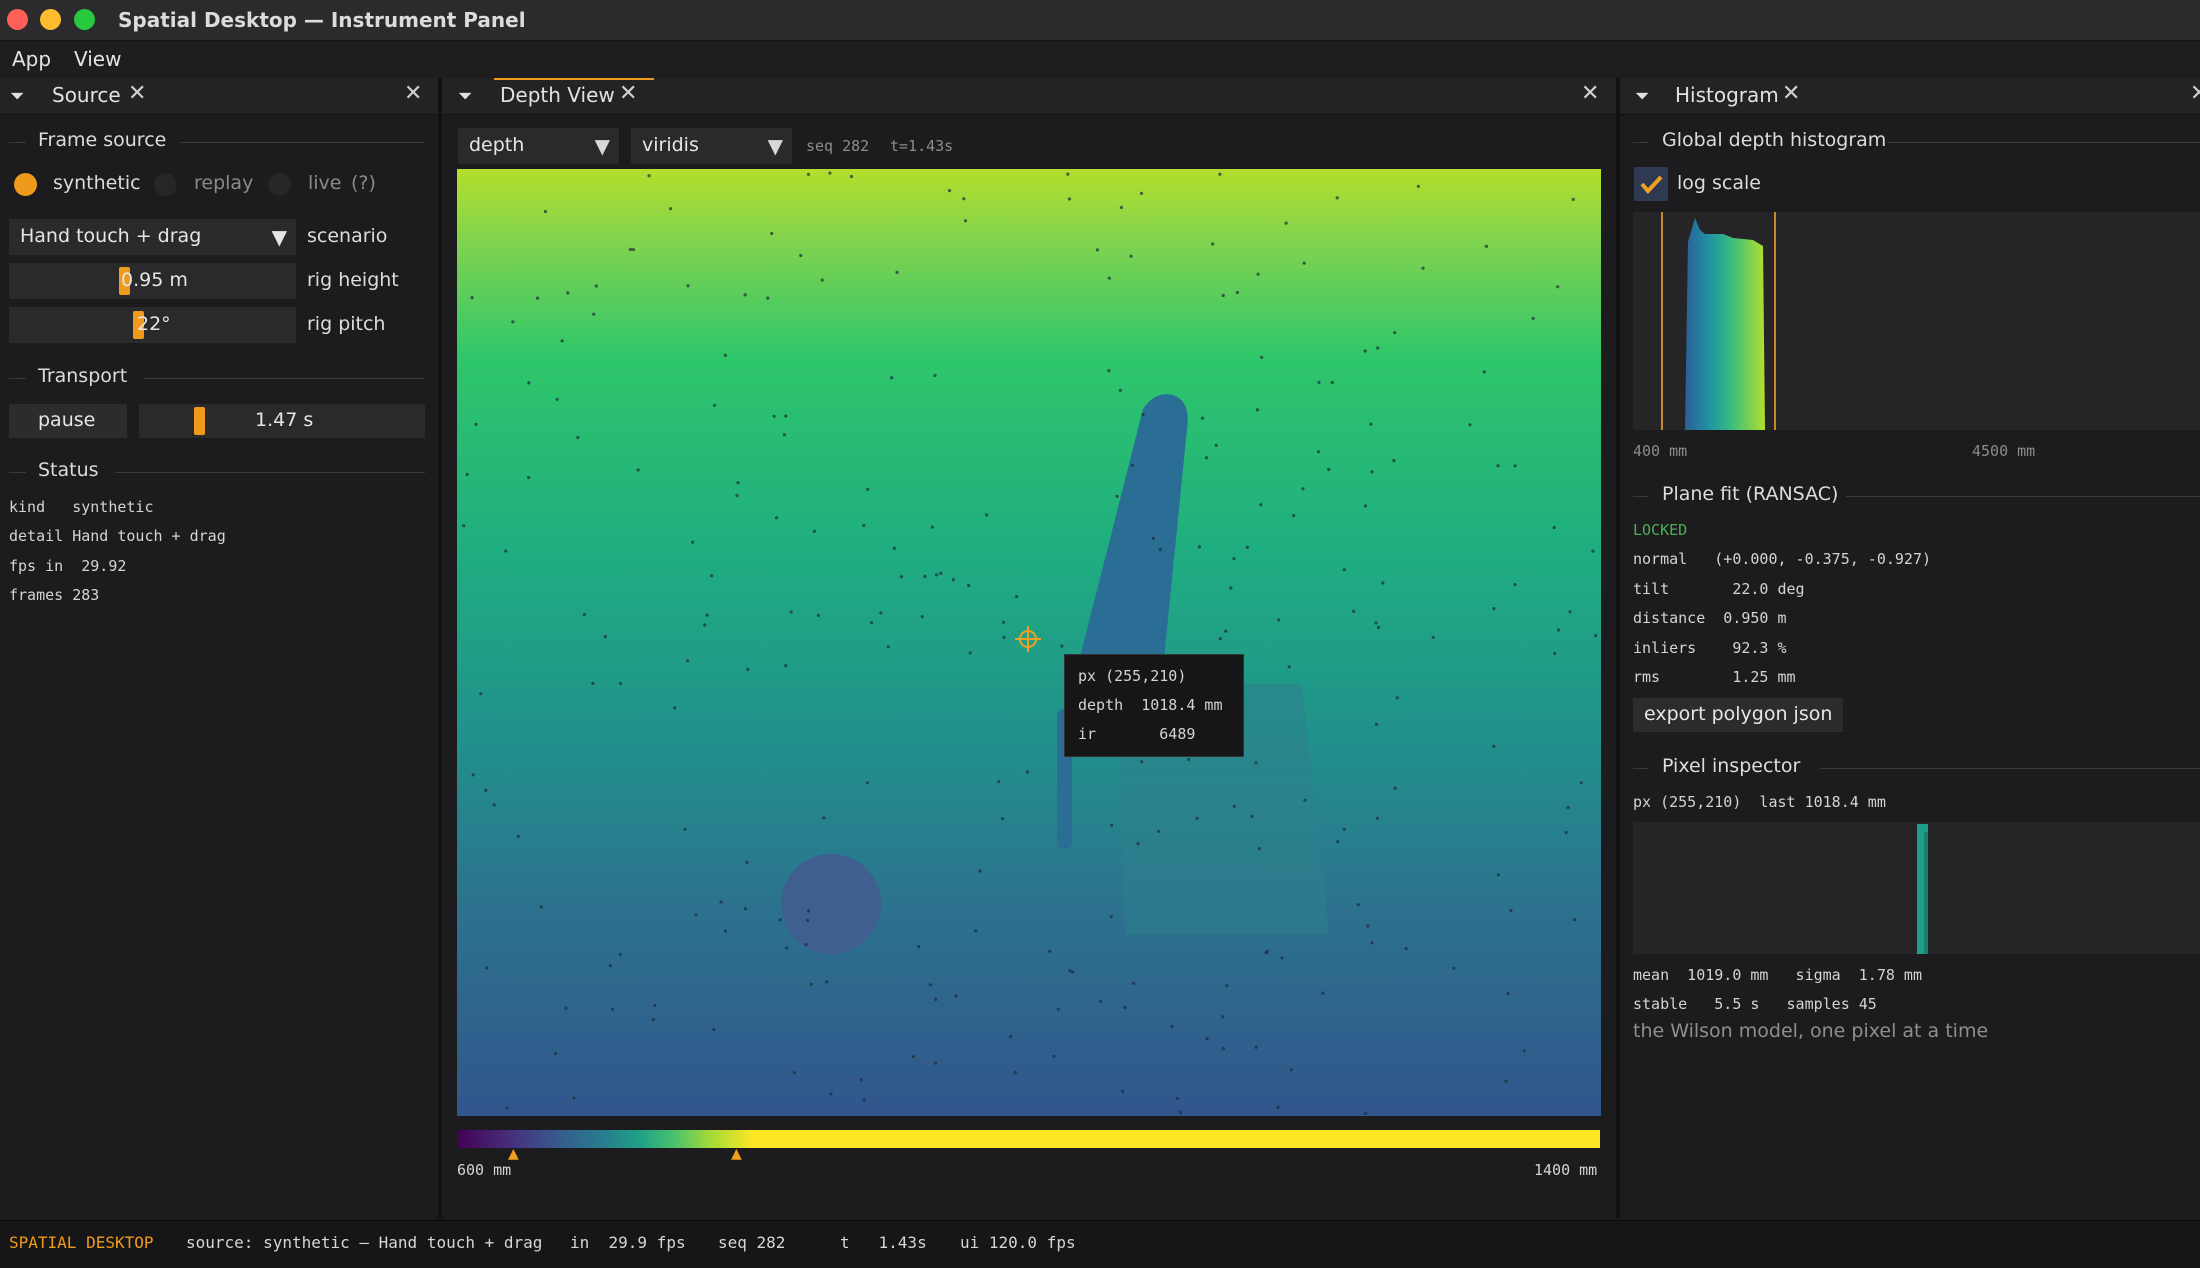 The width and height of the screenshot is (2200, 1268). I want to click on minimize-window-button, so click(50, 19).